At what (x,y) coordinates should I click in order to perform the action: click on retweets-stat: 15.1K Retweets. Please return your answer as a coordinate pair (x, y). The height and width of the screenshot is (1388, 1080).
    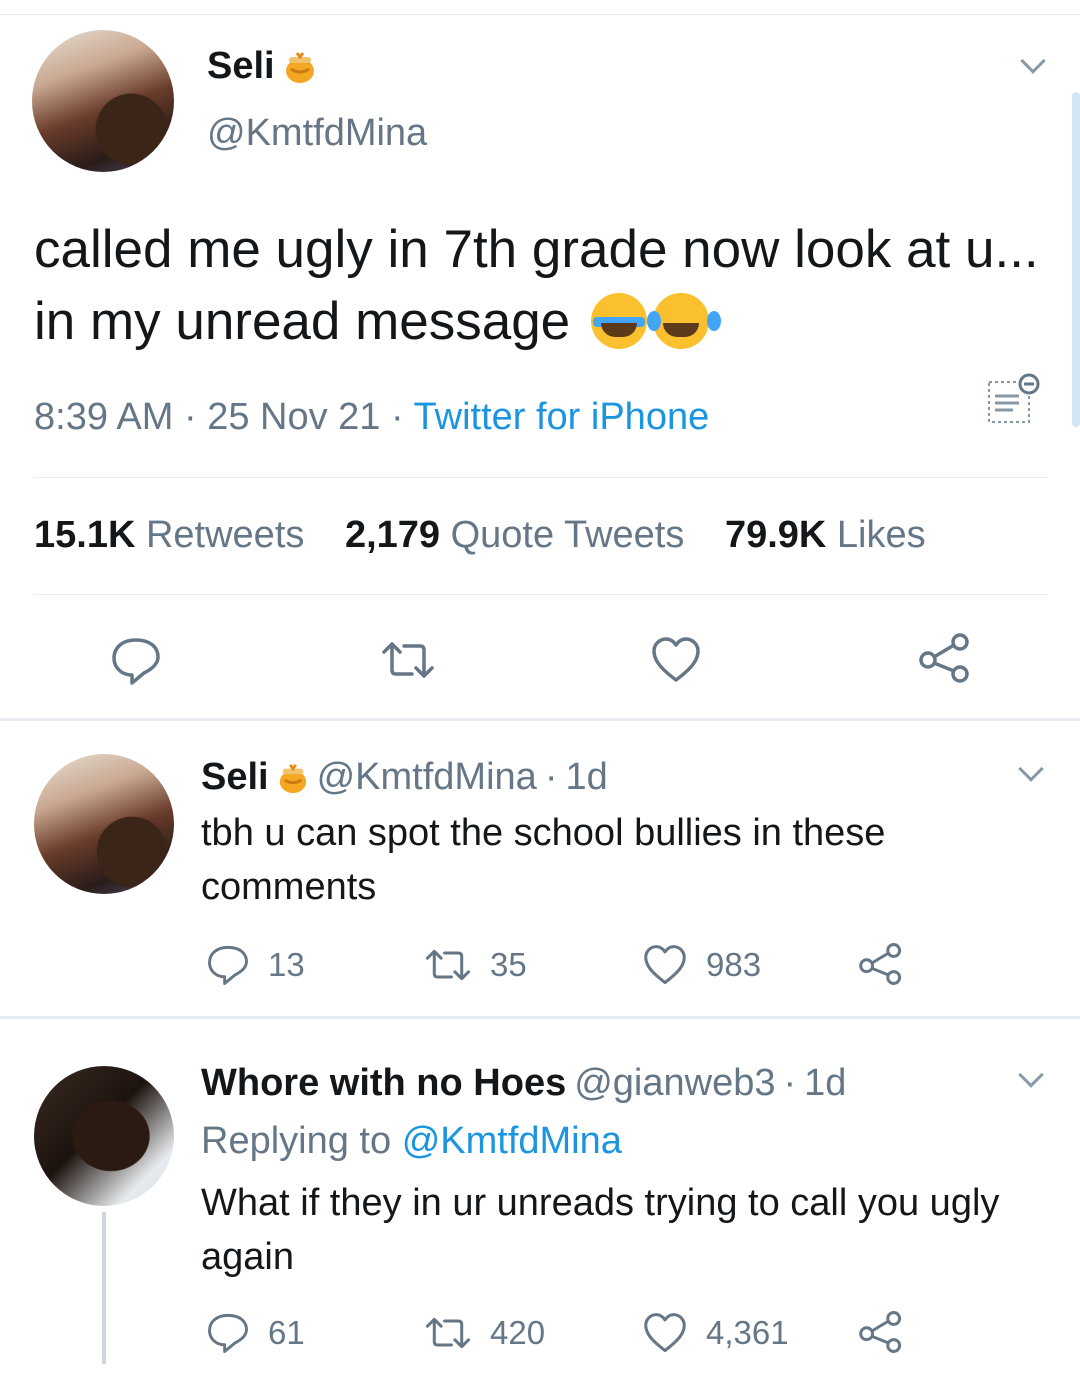
    Looking at the image, I should click on (169, 535).